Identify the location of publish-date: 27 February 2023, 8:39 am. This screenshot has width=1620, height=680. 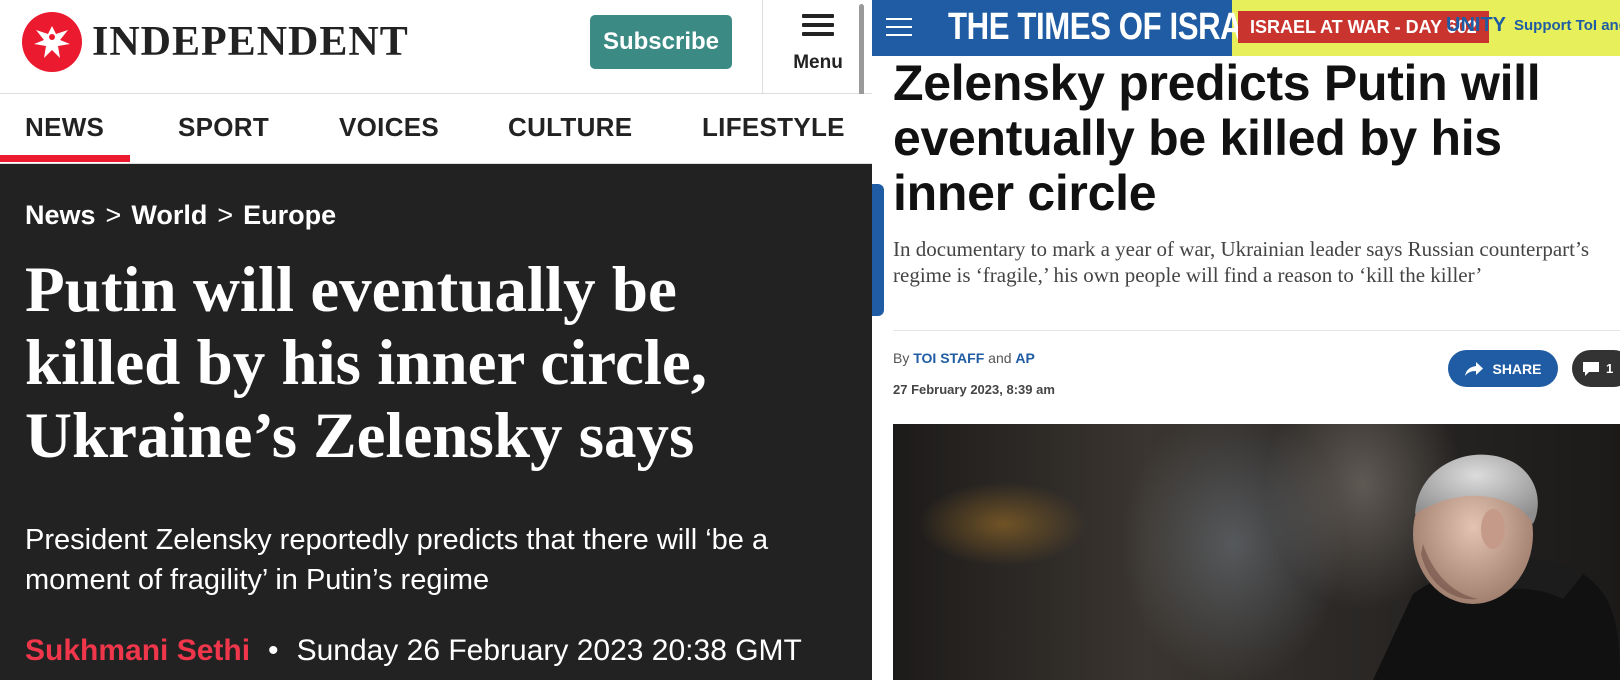
(974, 389).